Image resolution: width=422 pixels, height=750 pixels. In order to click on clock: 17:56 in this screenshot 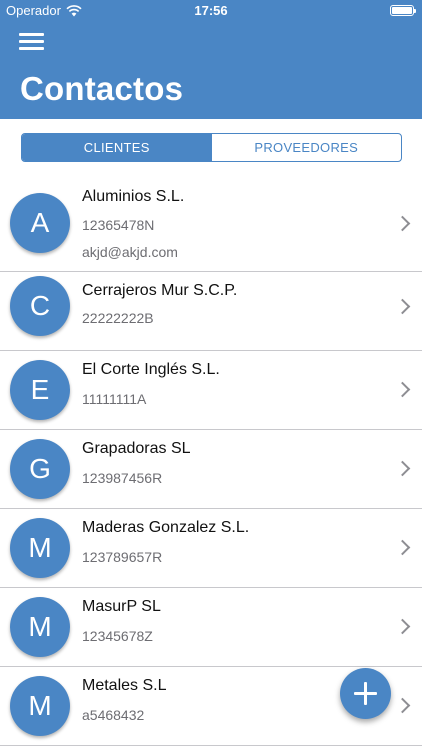, I will do `click(211, 10)`.